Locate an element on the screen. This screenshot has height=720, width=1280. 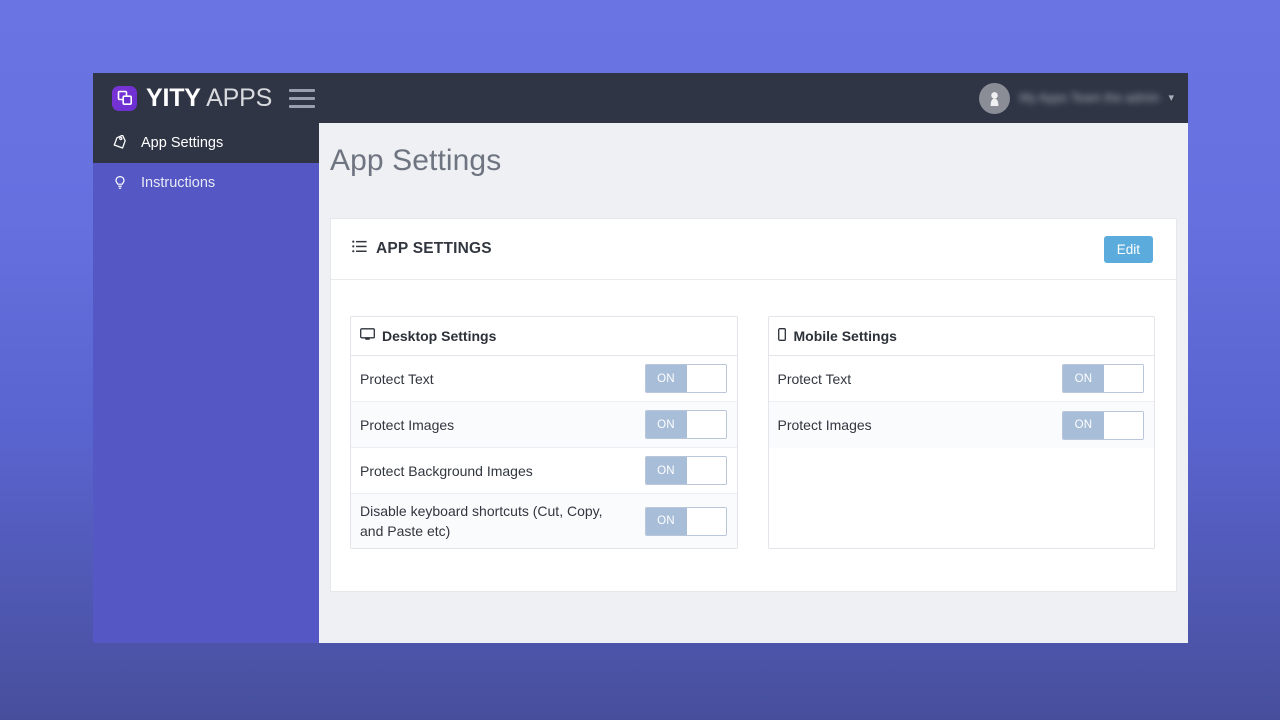
mobile-icon is located at coordinates (782, 336).